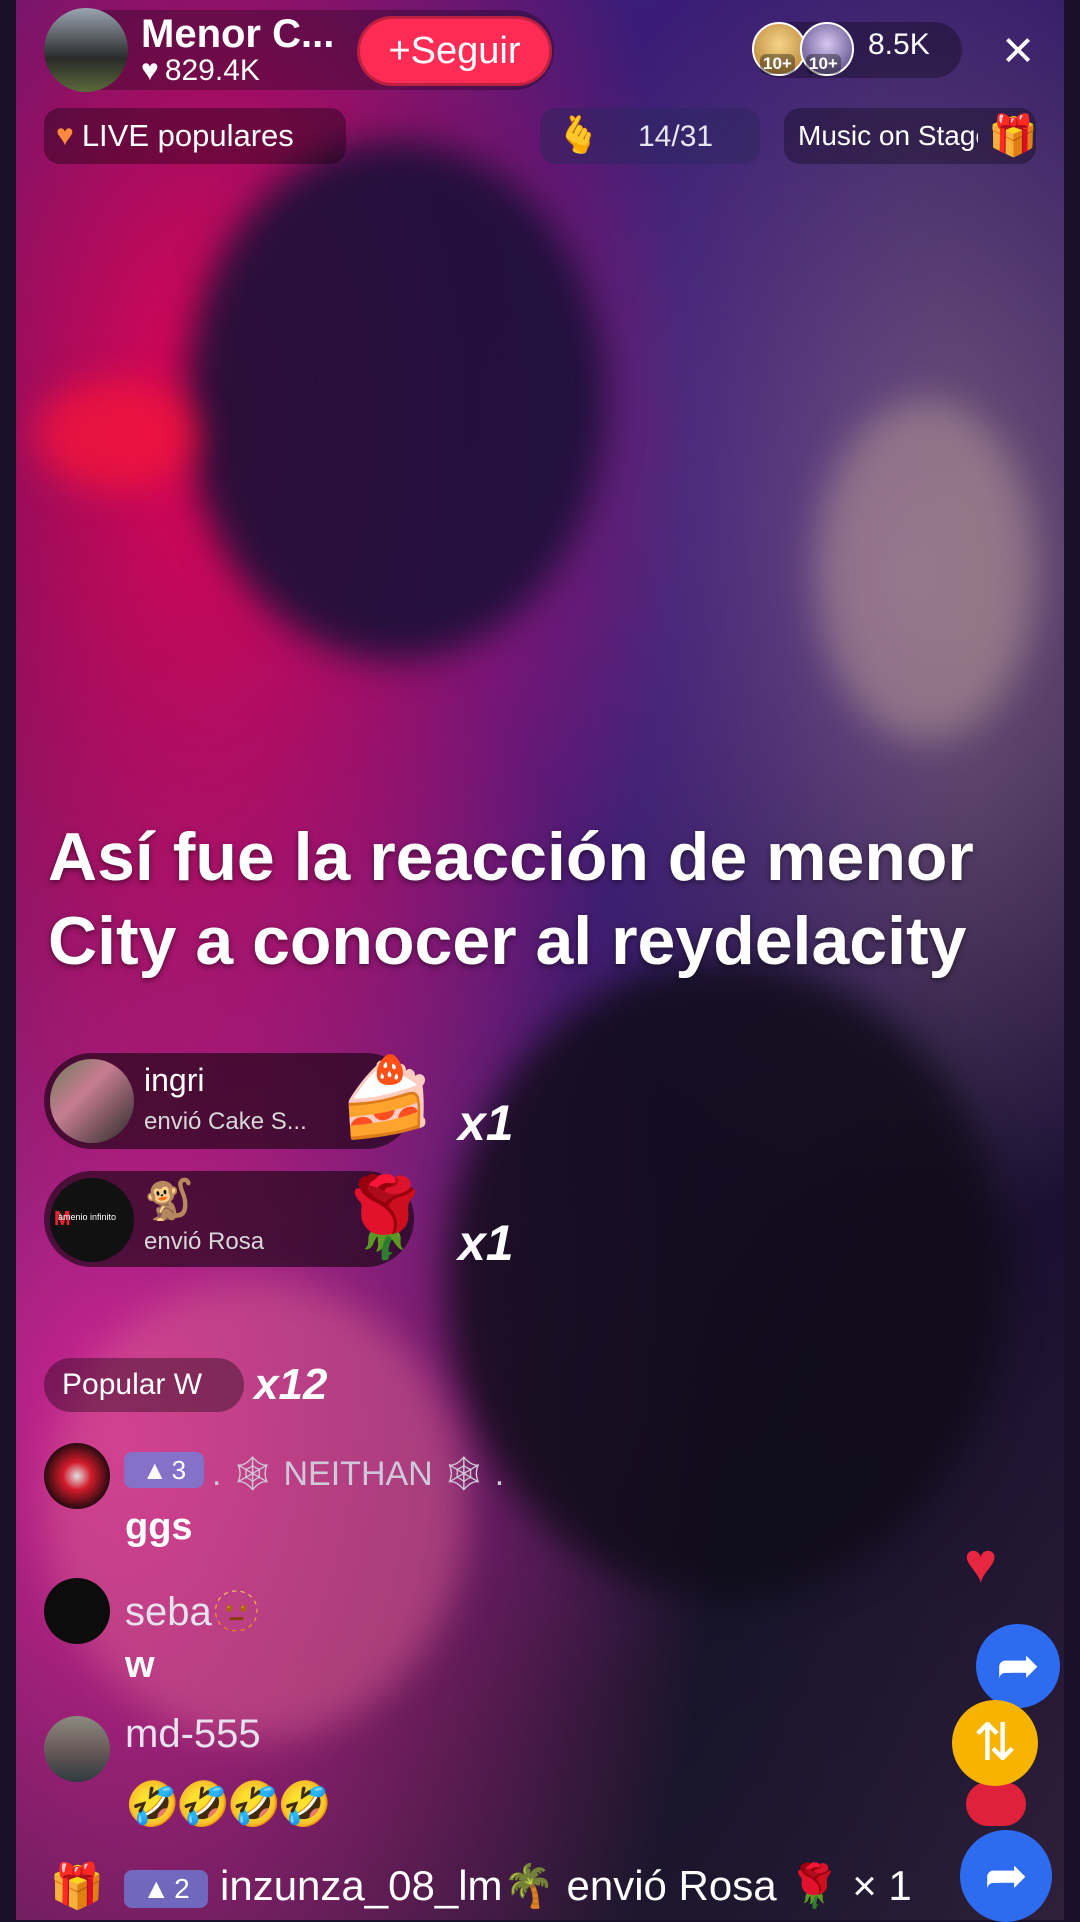 Image resolution: width=1080 pixels, height=1922 pixels. I want to click on host-likes: ♥ 829.4K, so click(200, 71).